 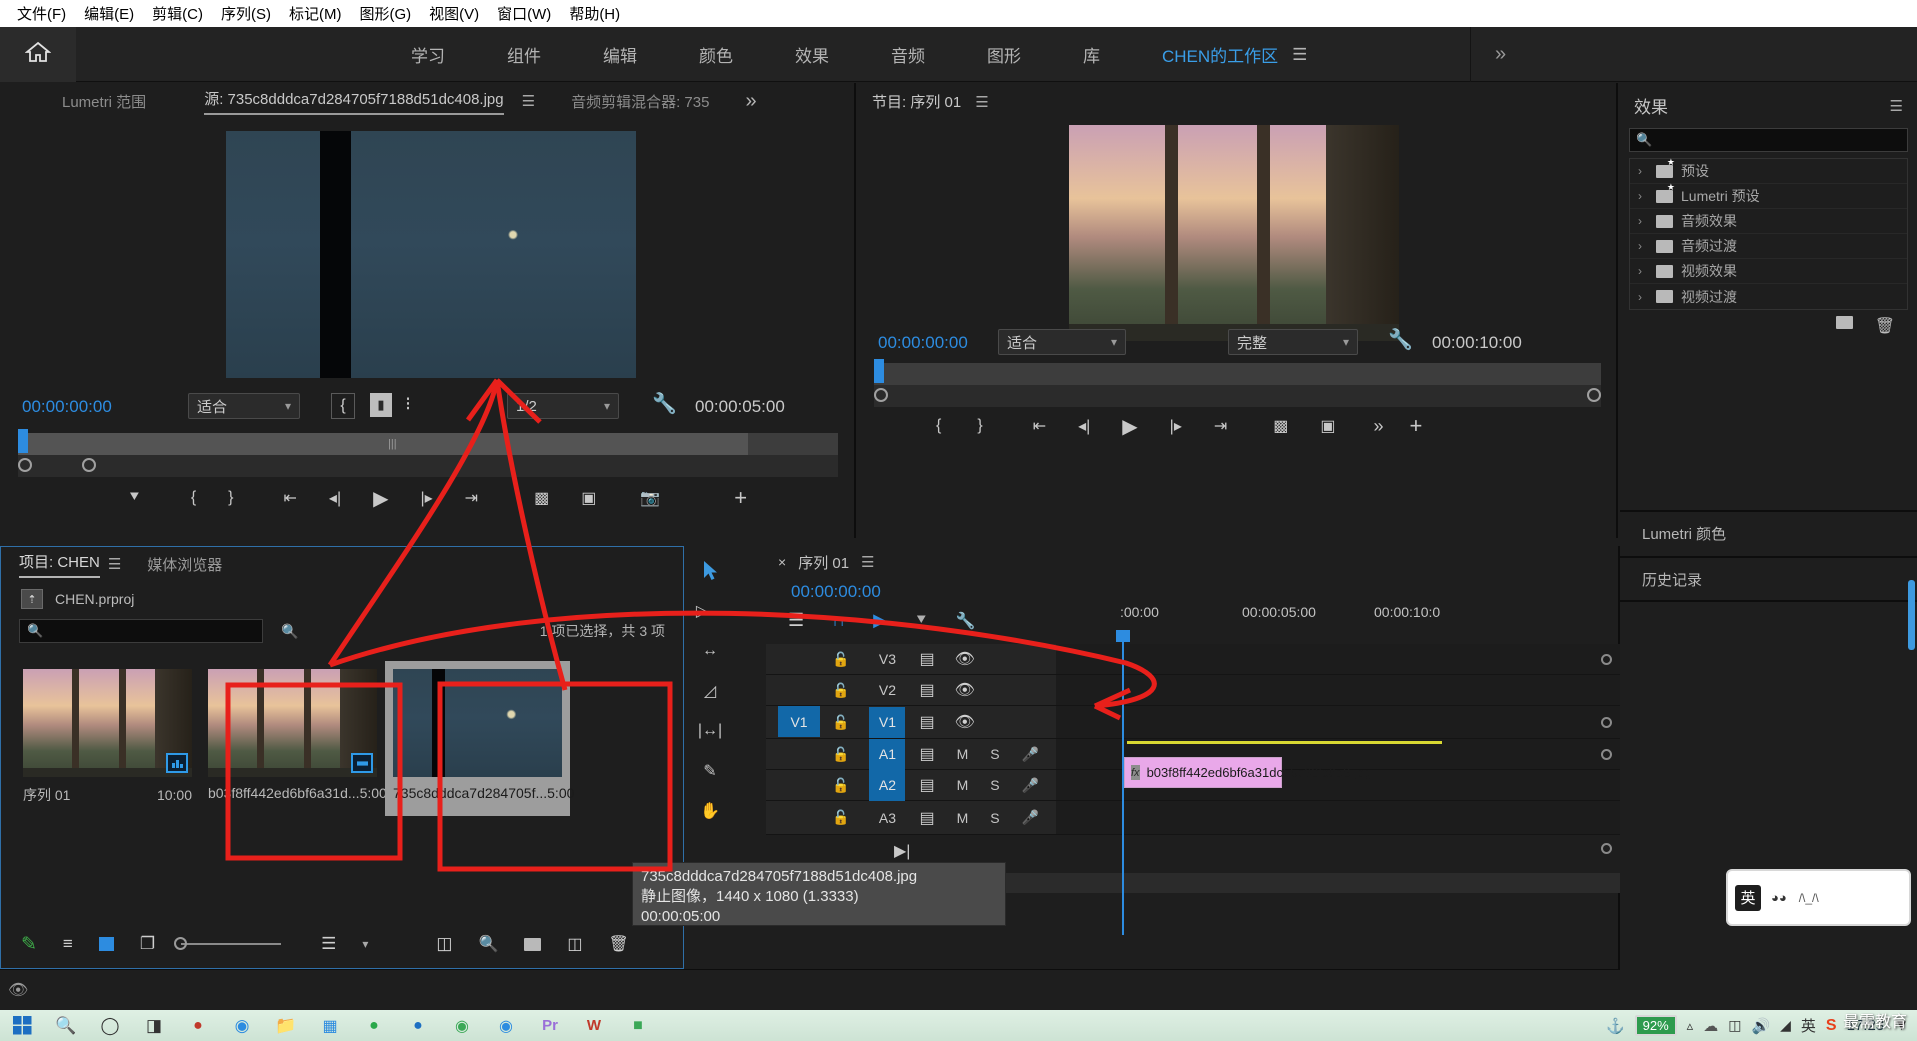 I want to click on solo-button-a1: S, so click(x=994, y=754).